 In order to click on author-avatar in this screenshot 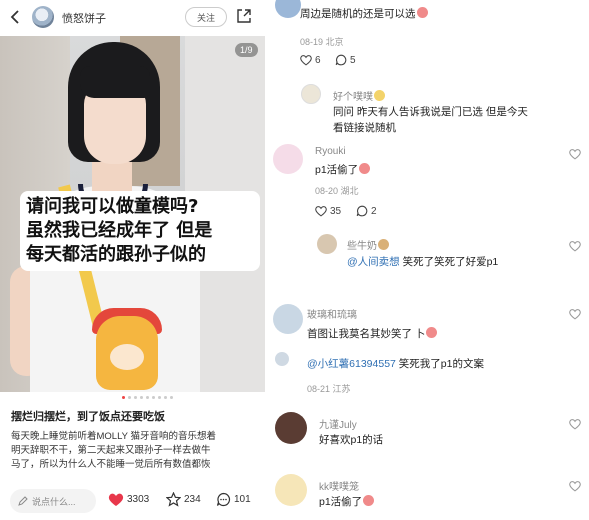, I will do `click(43, 17)`.